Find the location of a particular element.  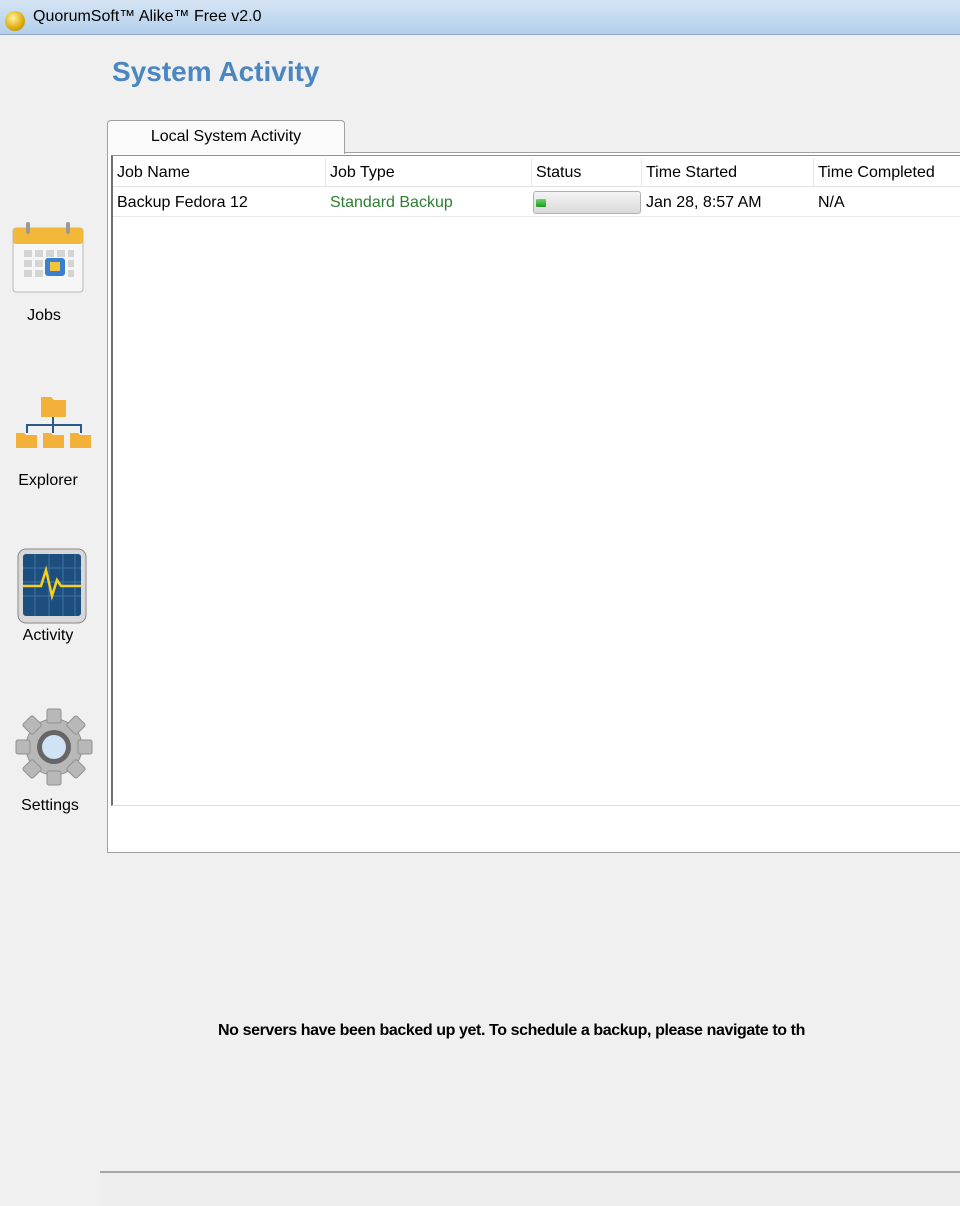

sidebar-item-explorer: Explorer is located at coordinates (50, 445).